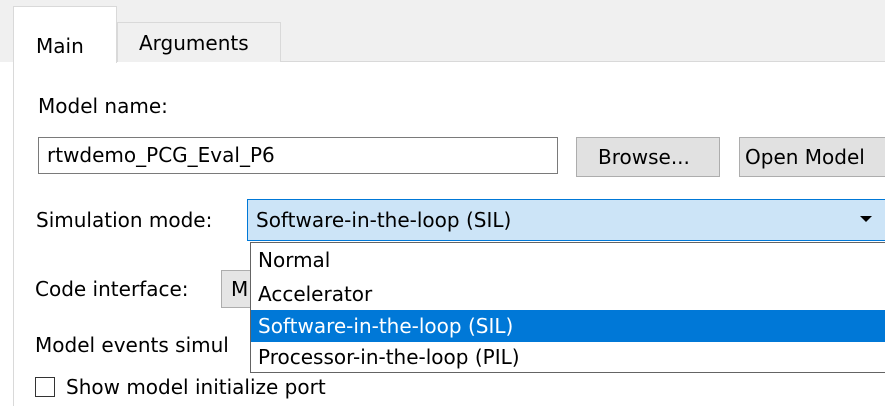 The height and width of the screenshot is (406, 885). What do you see at coordinates (568, 326) in the screenshot?
I see `dropdown-option-sil: Software-in-the-loop (SIL)` at bounding box center [568, 326].